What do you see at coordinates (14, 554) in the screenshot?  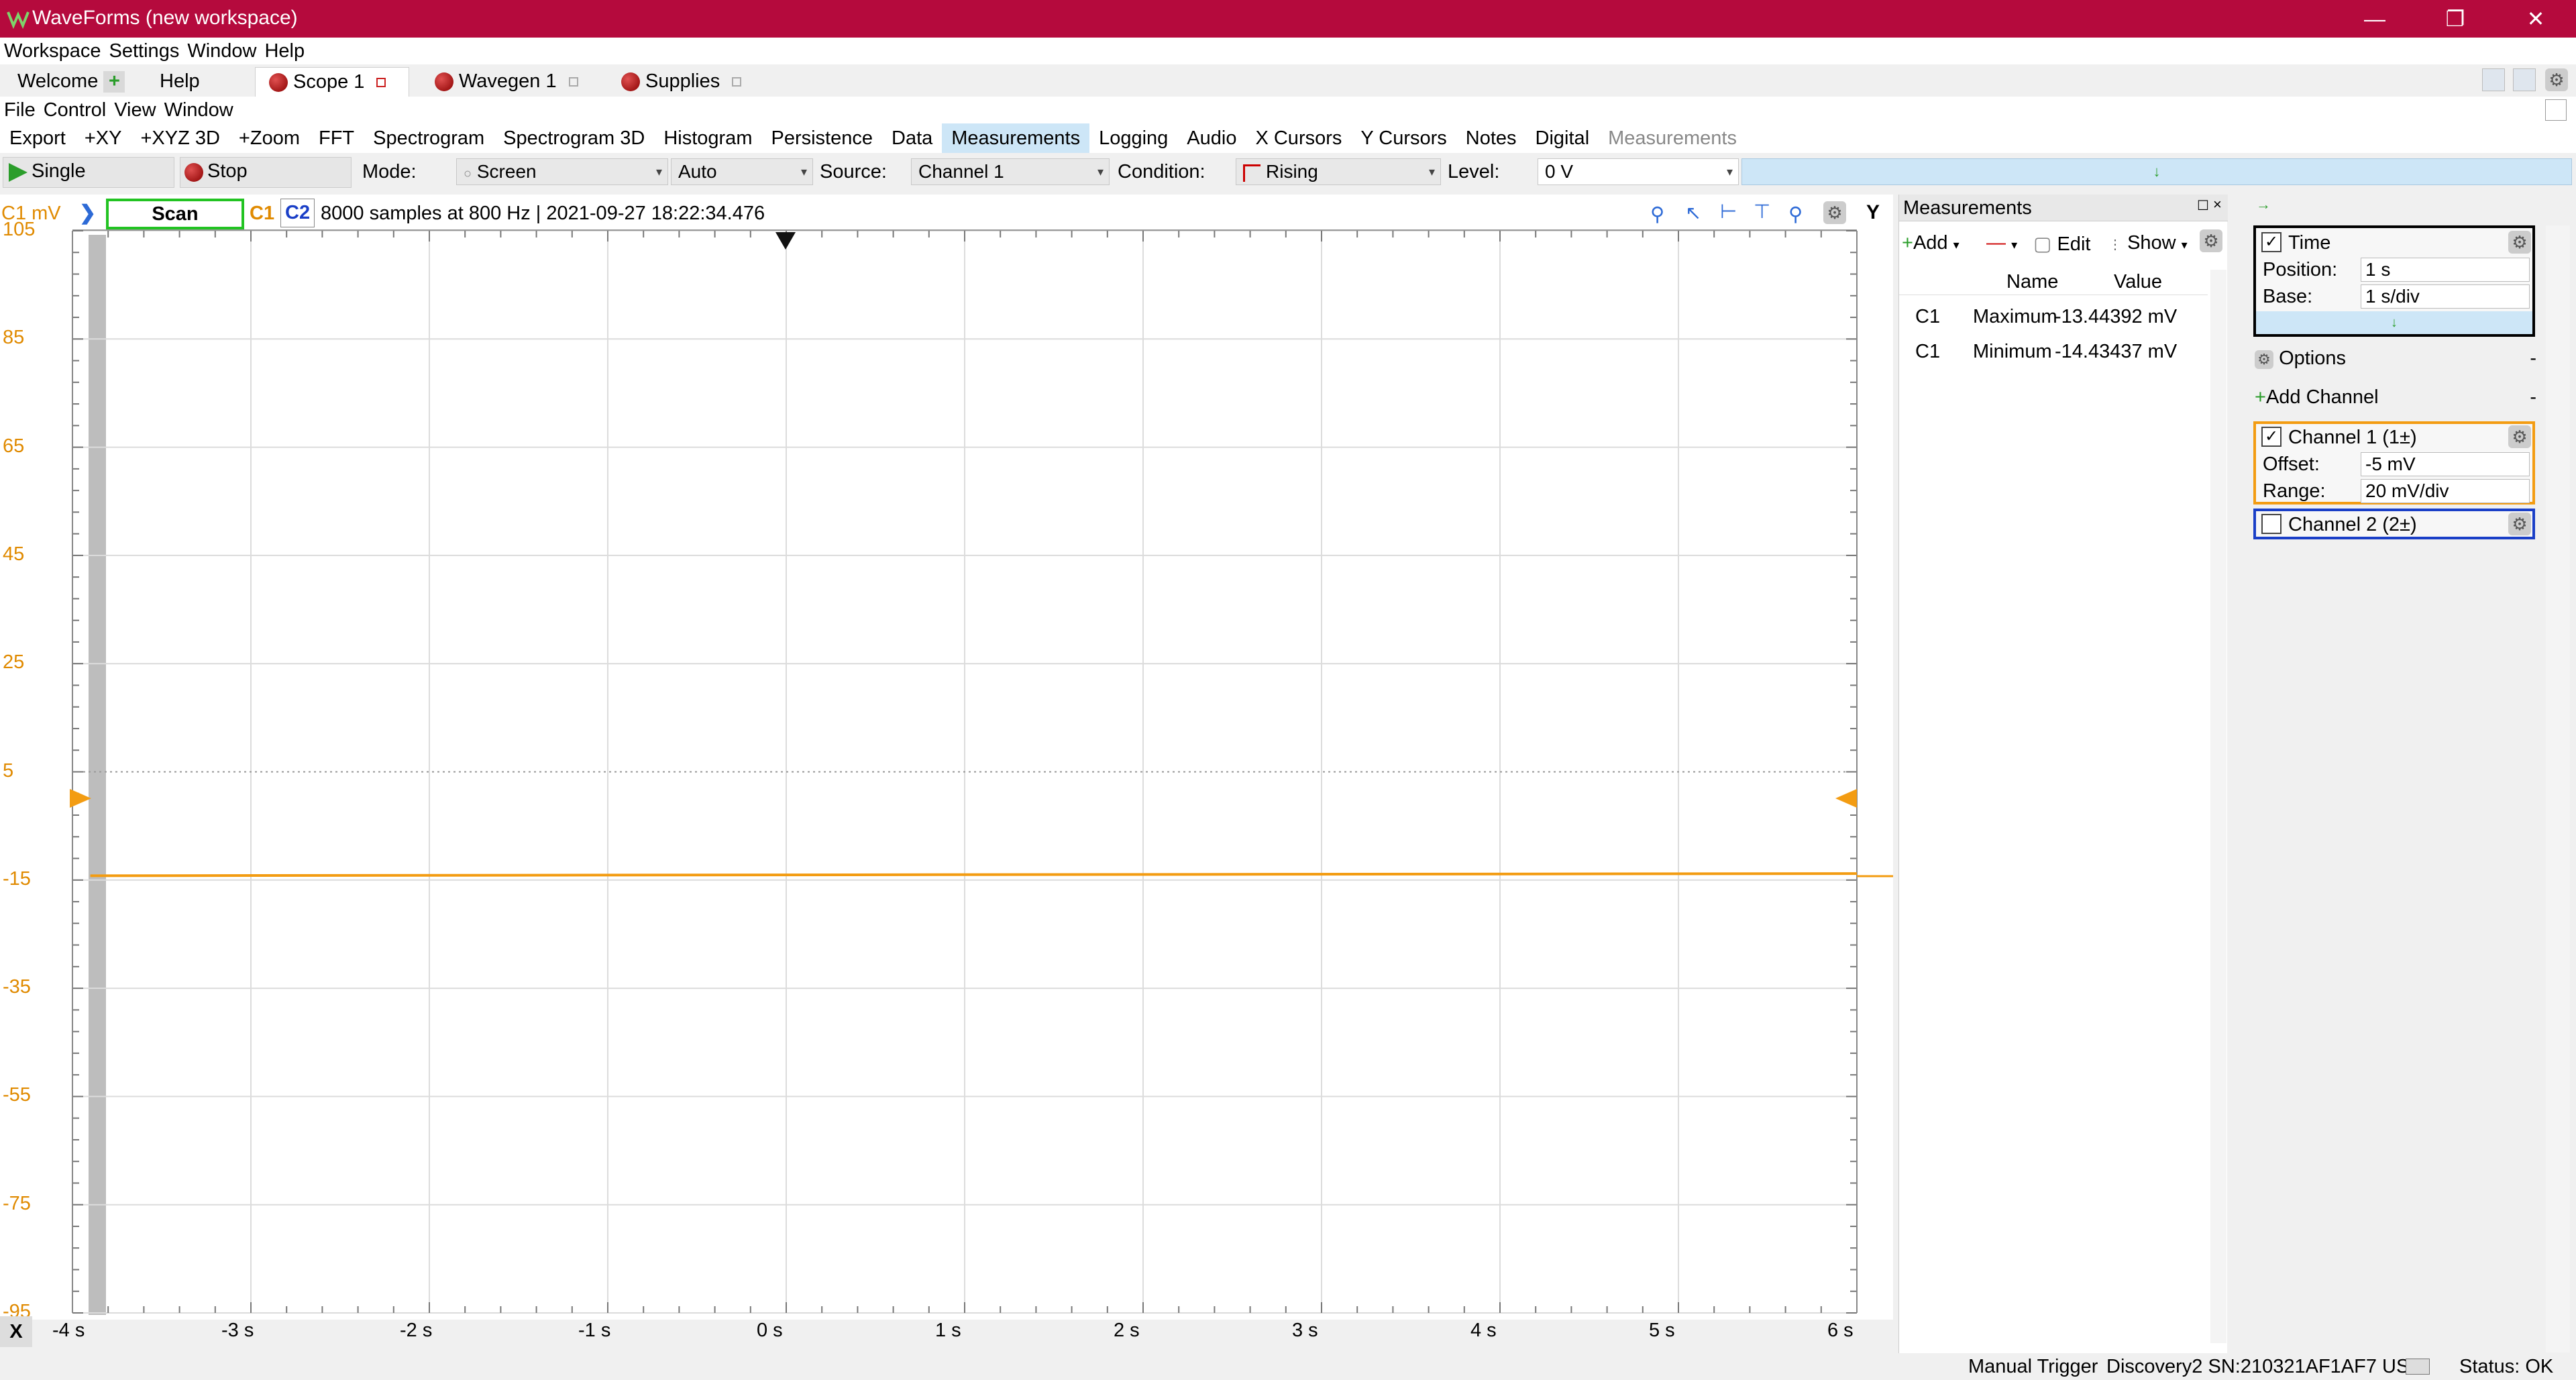 I see `y-tick-label: 45` at bounding box center [14, 554].